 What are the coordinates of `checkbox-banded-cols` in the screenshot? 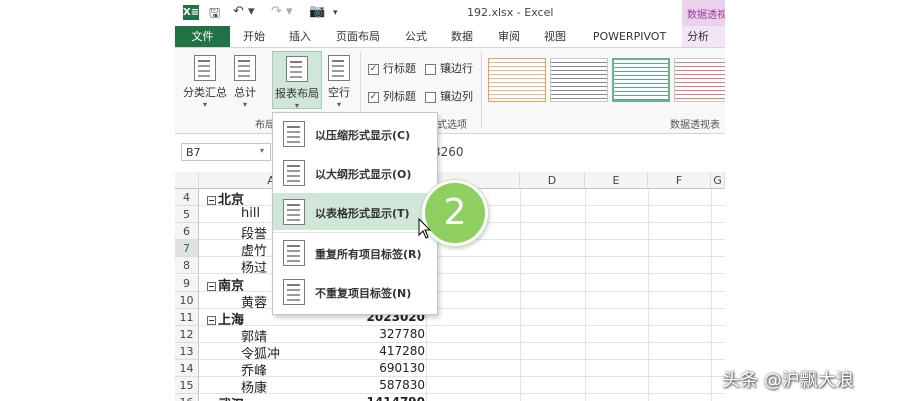 It's located at (430, 97).